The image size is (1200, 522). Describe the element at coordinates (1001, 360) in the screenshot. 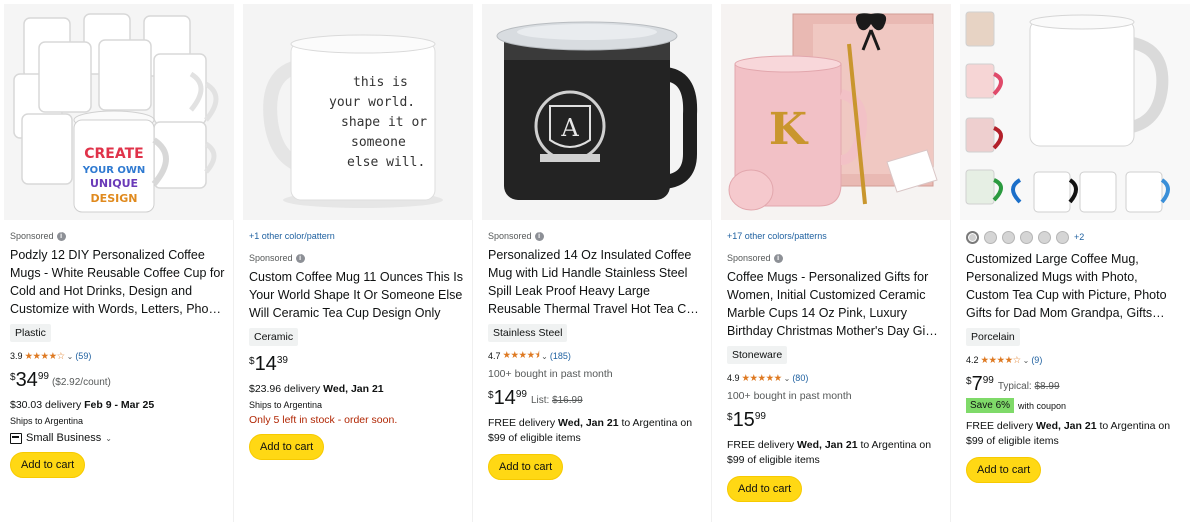

I see `star-rating-icon: ★★★★☆` at that location.